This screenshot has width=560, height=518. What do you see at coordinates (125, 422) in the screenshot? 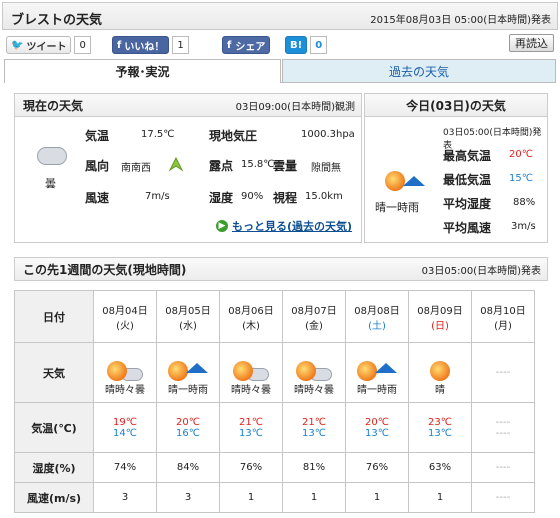
I see `high-temp: 19℃` at bounding box center [125, 422].